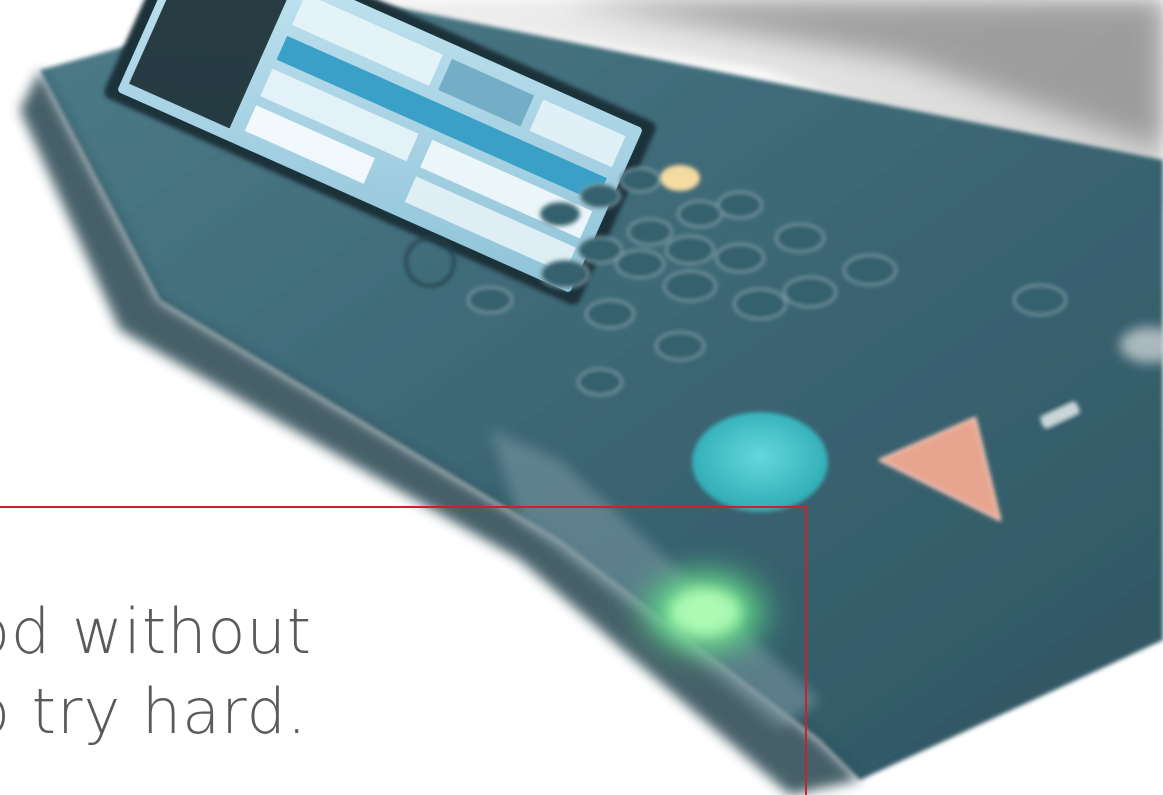 This screenshot has height=795, width=1163. Describe the element at coordinates (156, 672) in the screenshot. I see `tagline: od without o try hard.` at that location.